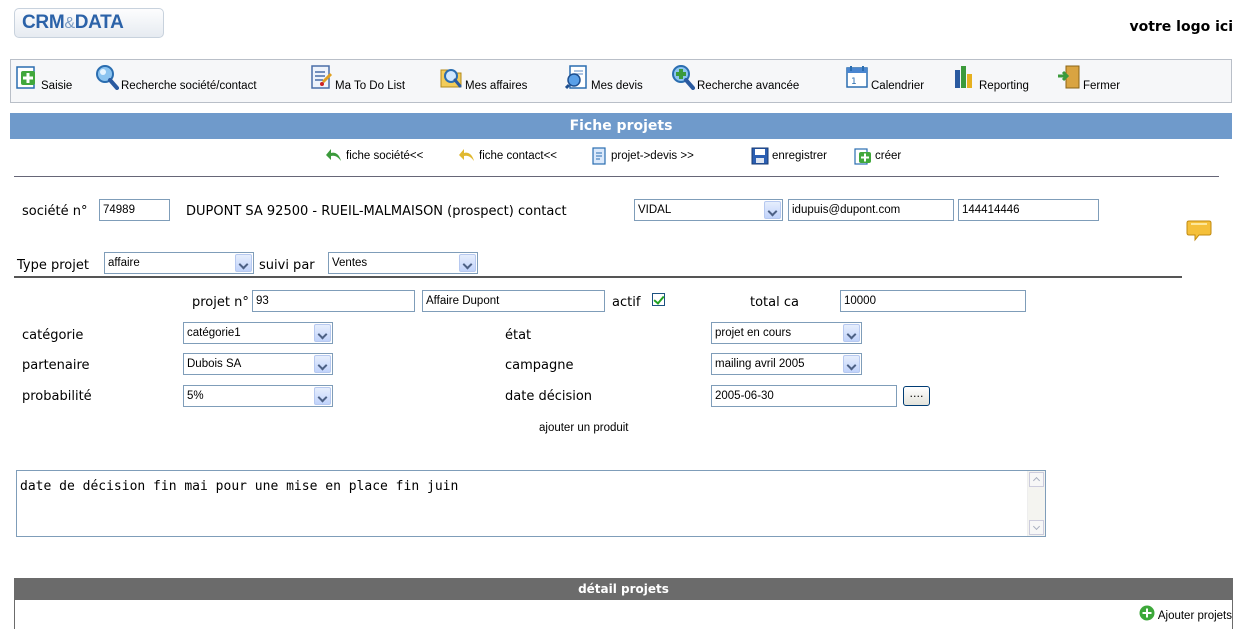  I want to click on magnifier-icon, so click(107, 77).